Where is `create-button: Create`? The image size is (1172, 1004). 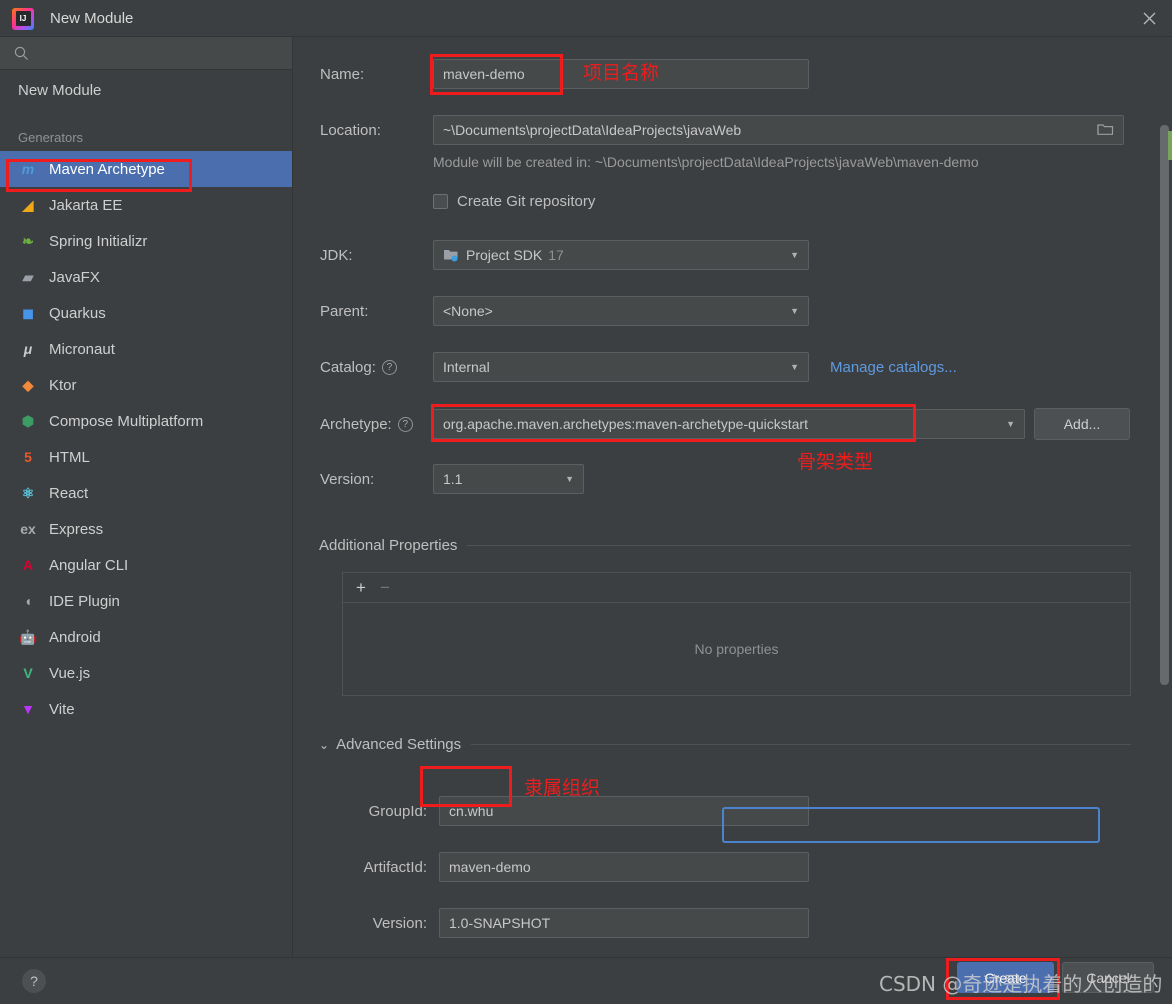 create-button: Create is located at coordinates (1005, 977).